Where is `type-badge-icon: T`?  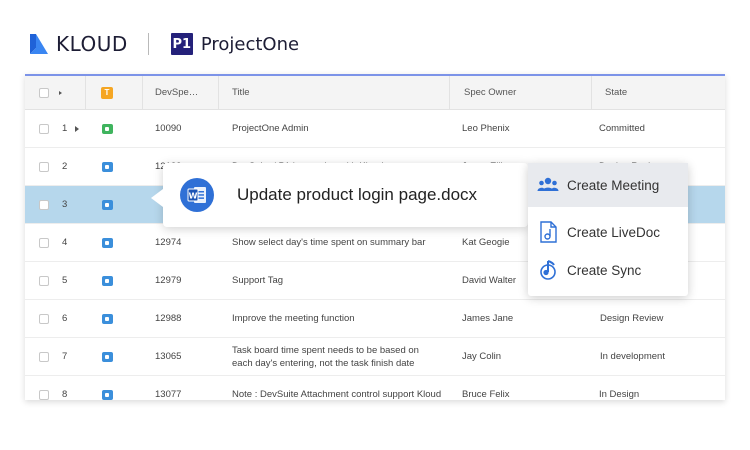
type-badge-icon: T is located at coordinates (107, 92).